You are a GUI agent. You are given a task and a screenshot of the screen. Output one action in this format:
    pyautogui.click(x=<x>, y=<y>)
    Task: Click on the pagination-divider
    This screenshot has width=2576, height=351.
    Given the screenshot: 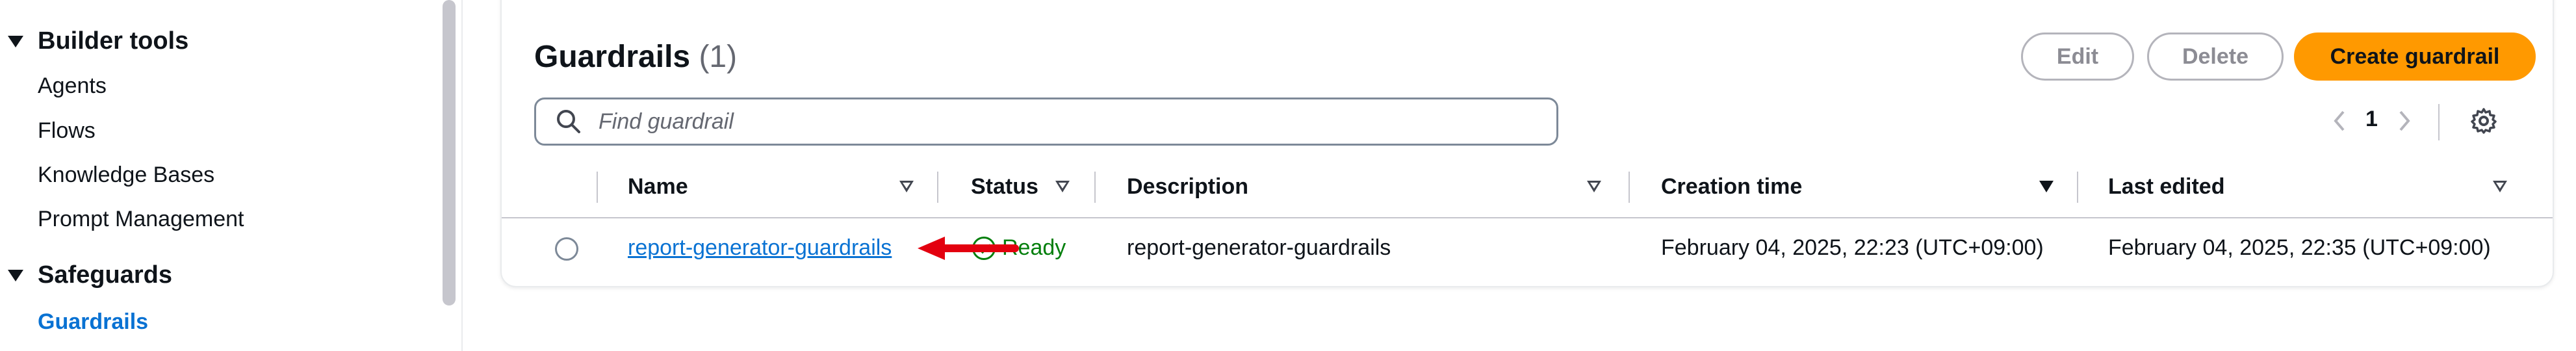 What is the action you would take?
    pyautogui.click(x=2439, y=122)
    